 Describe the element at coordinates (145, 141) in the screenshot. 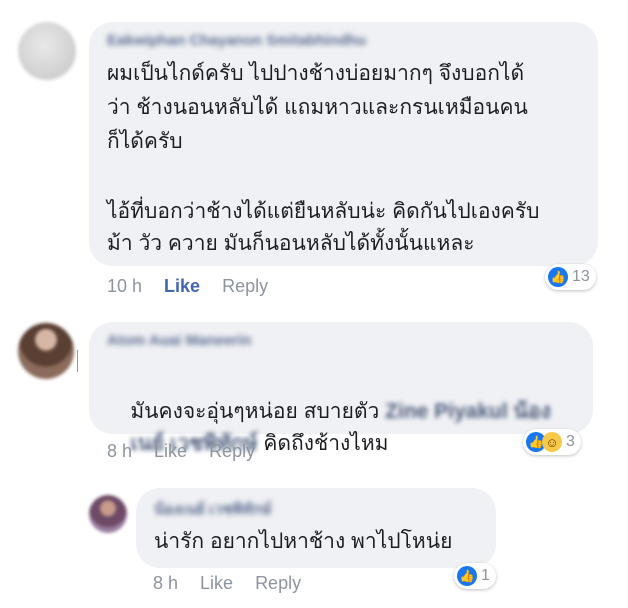

I see `comment-line: ก็ได้ครับ` at that location.